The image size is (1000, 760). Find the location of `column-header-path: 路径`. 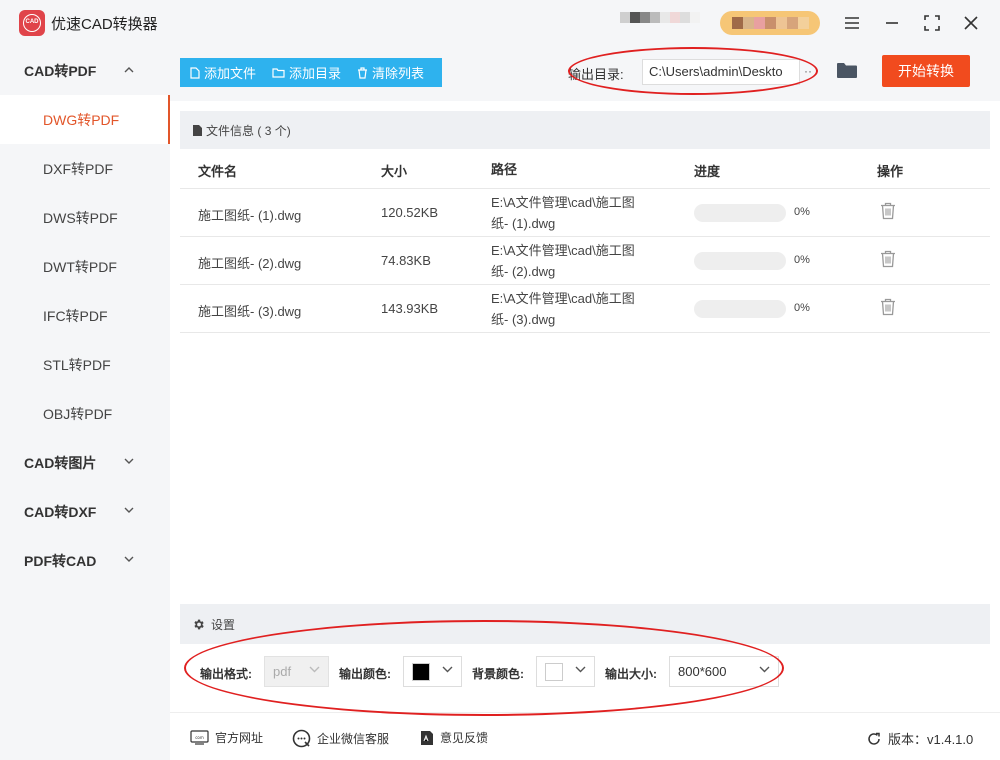

column-header-path: 路径 is located at coordinates (504, 169).